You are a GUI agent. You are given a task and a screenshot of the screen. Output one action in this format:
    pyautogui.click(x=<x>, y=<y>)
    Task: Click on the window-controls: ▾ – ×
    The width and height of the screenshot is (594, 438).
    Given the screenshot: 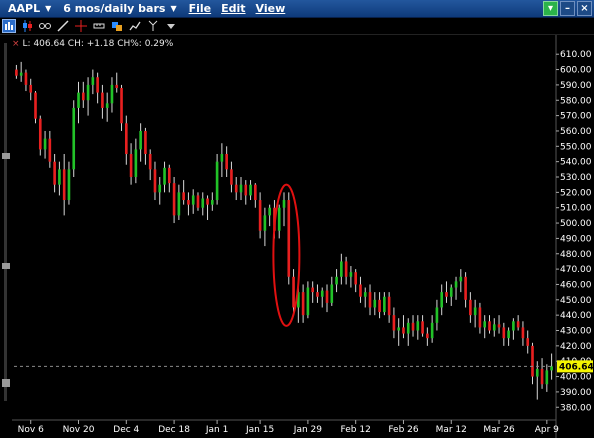 What is the action you would take?
    pyautogui.click(x=567, y=8)
    